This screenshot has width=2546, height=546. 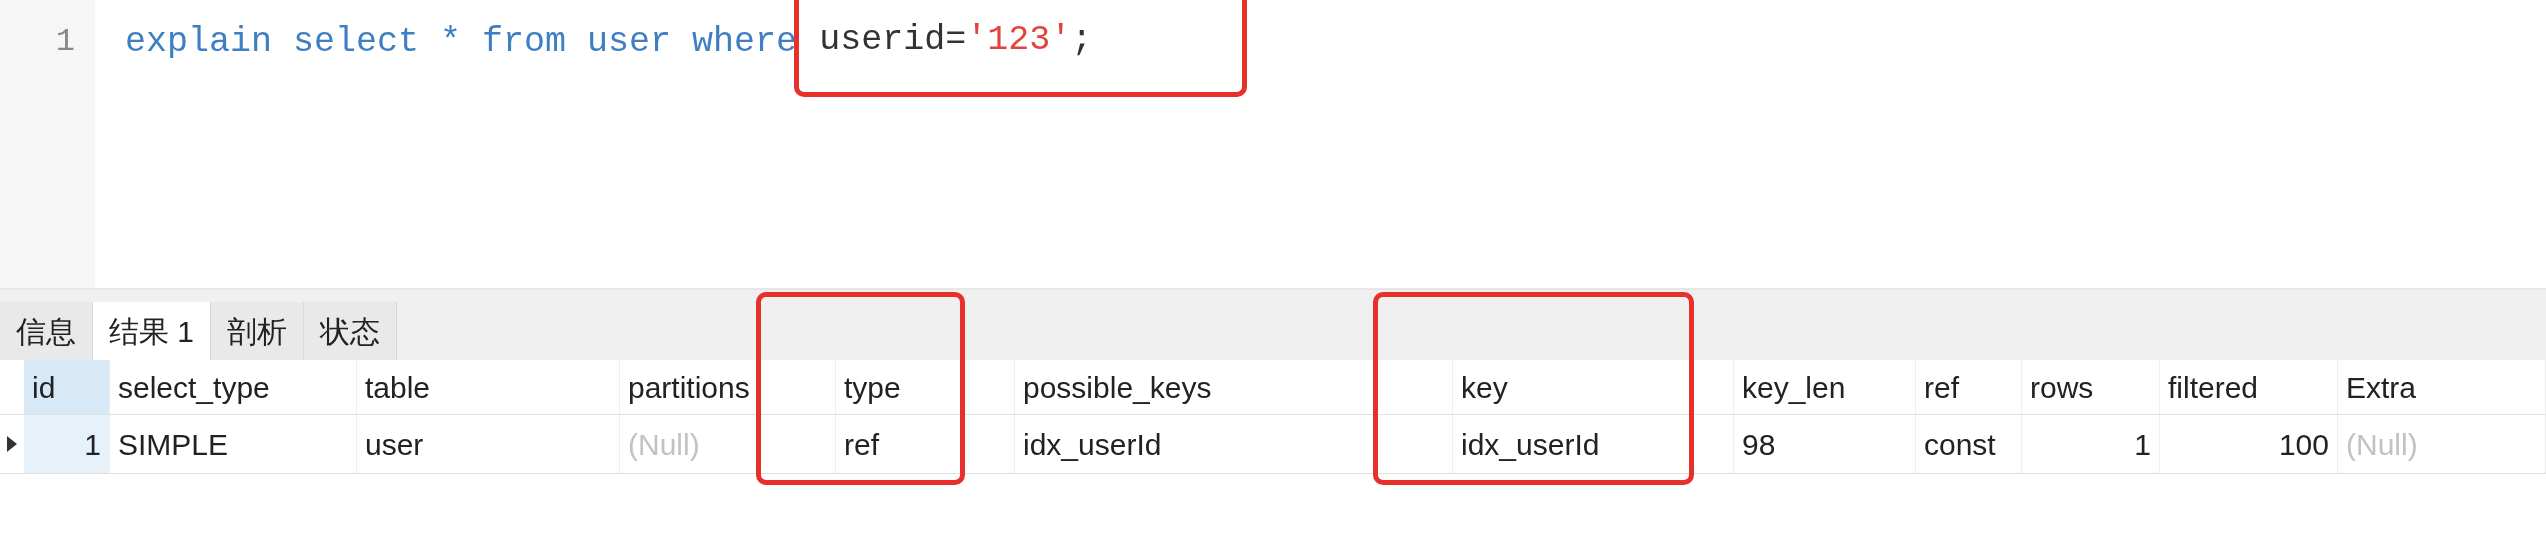 I want to click on column-header: Extra, so click(x=2442, y=387).